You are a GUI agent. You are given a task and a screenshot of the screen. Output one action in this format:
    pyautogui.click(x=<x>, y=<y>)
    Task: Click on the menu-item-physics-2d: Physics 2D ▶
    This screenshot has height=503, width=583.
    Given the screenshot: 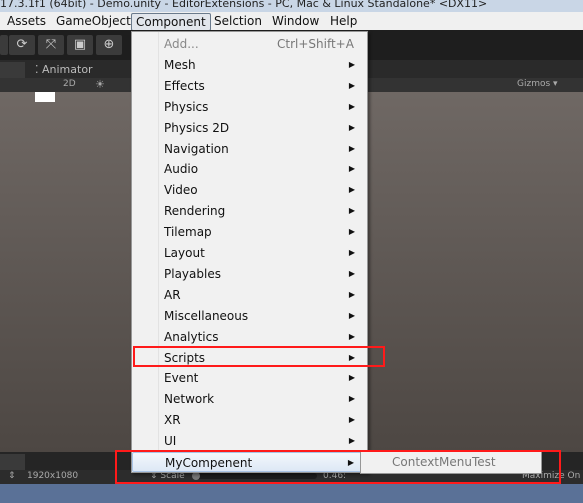 What is the action you would take?
    pyautogui.click(x=249, y=128)
    